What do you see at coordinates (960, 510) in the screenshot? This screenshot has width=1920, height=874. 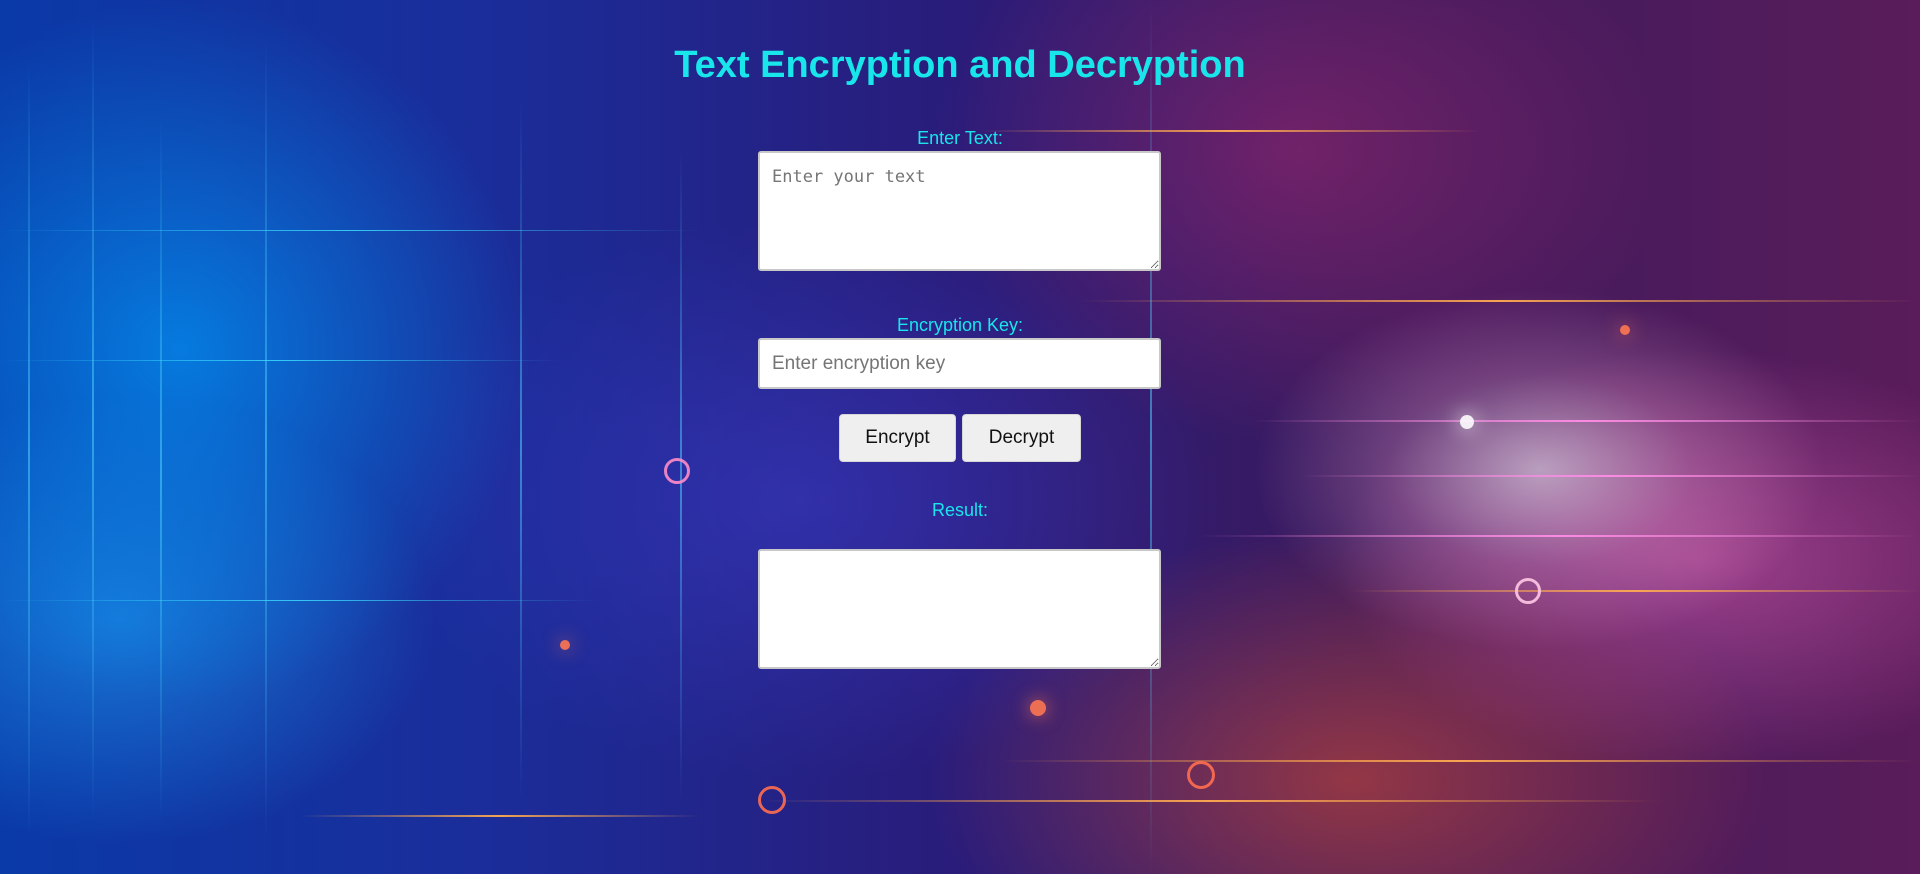 I see `result-label: Result:` at bounding box center [960, 510].